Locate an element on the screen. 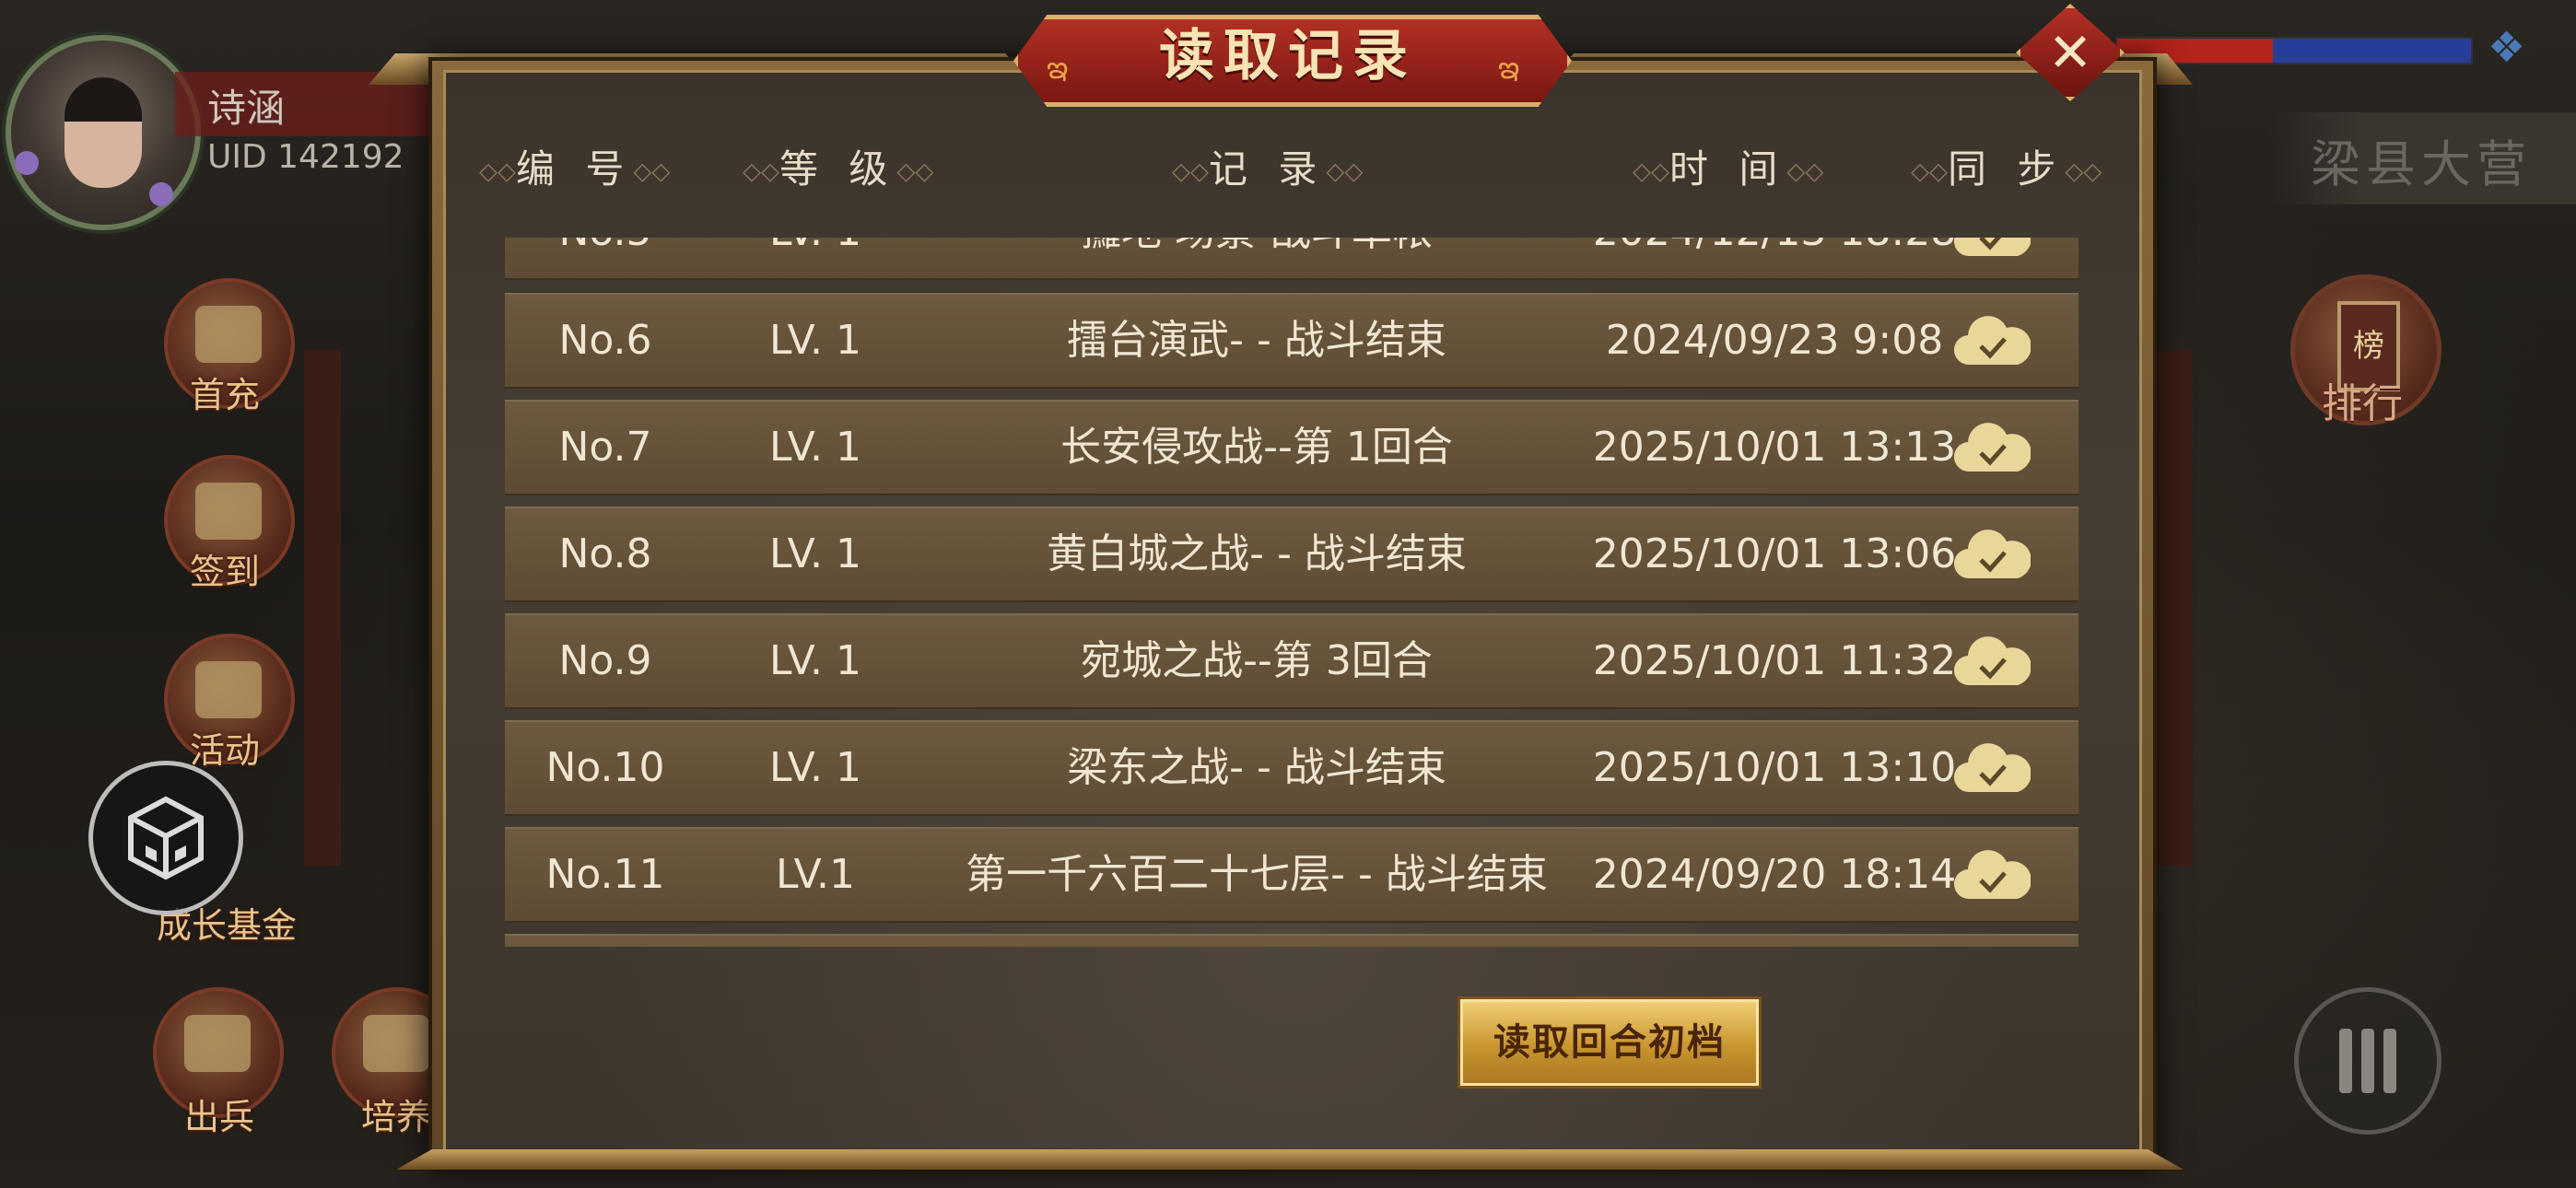  column-header-number-label: 编 号 is located at coordinates (575, 169).